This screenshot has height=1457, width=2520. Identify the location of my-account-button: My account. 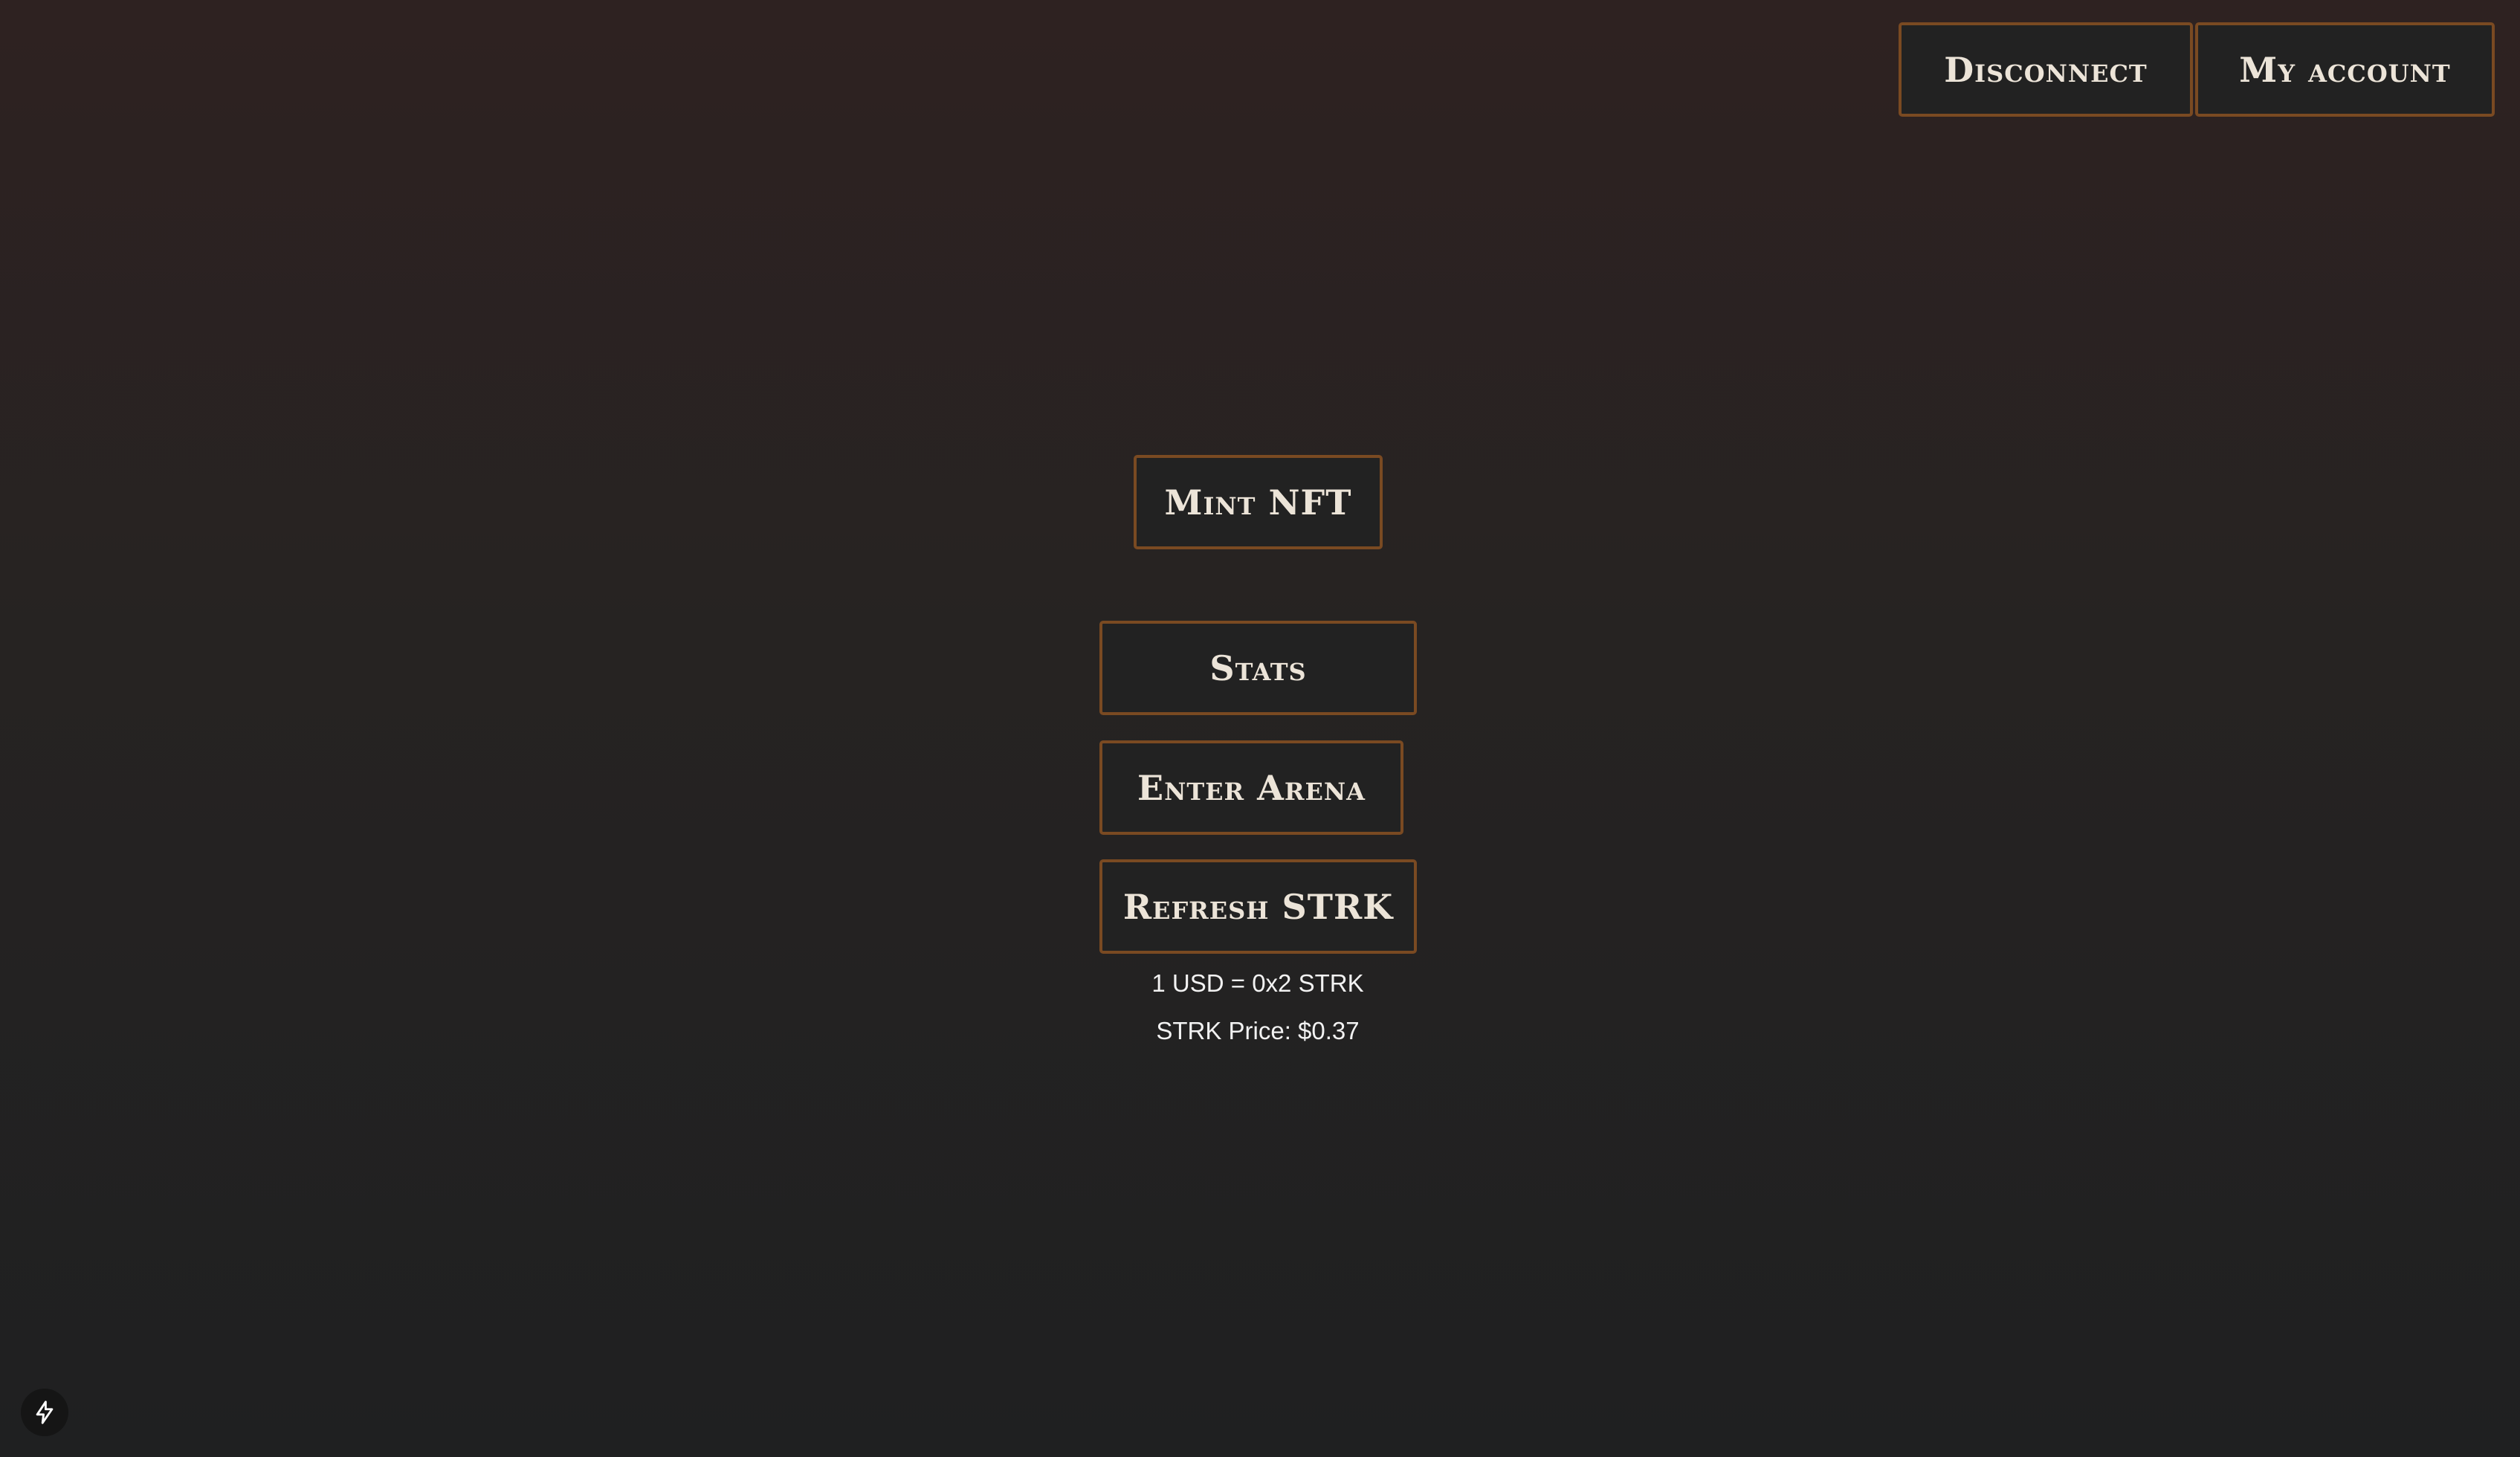
(2345, 69).